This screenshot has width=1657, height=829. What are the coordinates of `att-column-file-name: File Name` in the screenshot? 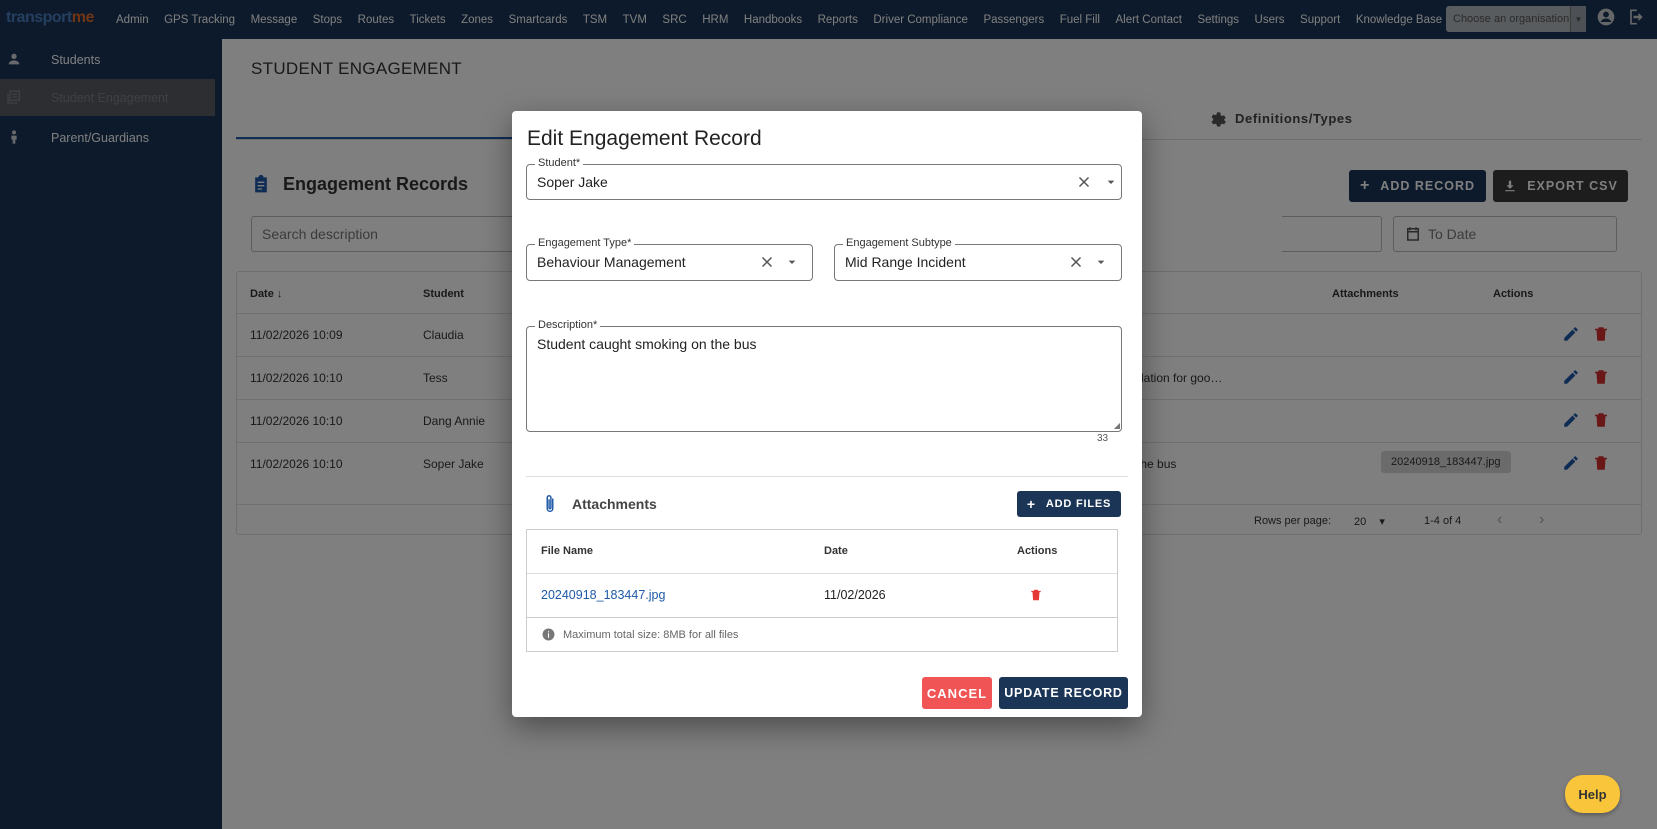 It's located at (567, 551).